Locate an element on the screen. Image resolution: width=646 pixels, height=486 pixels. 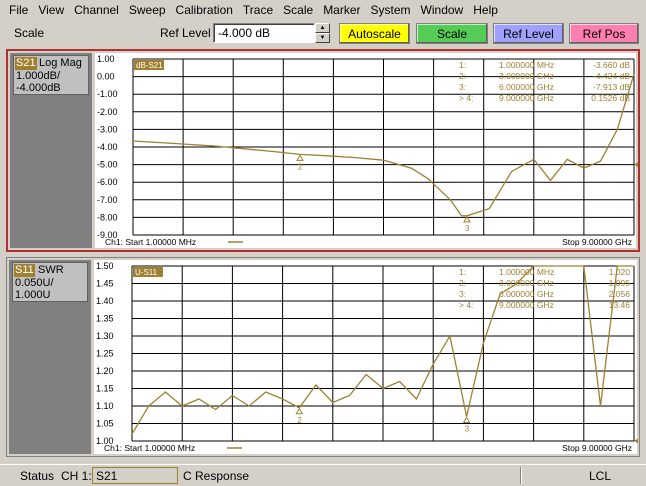
y-tick-label: 1.50 is located at coordinates (105, 266).